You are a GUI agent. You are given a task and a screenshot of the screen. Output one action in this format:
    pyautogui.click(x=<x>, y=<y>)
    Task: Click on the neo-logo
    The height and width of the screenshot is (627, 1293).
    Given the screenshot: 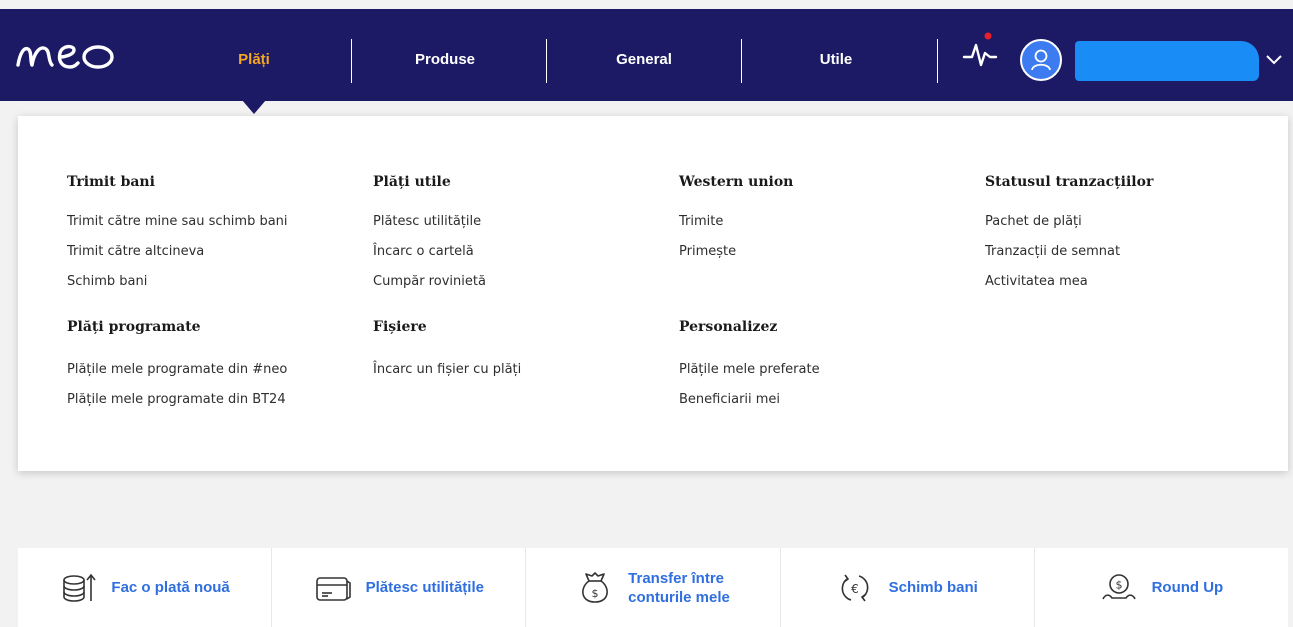 What is the action you would take?
    pyautogui.click(x=65, y=55)
    